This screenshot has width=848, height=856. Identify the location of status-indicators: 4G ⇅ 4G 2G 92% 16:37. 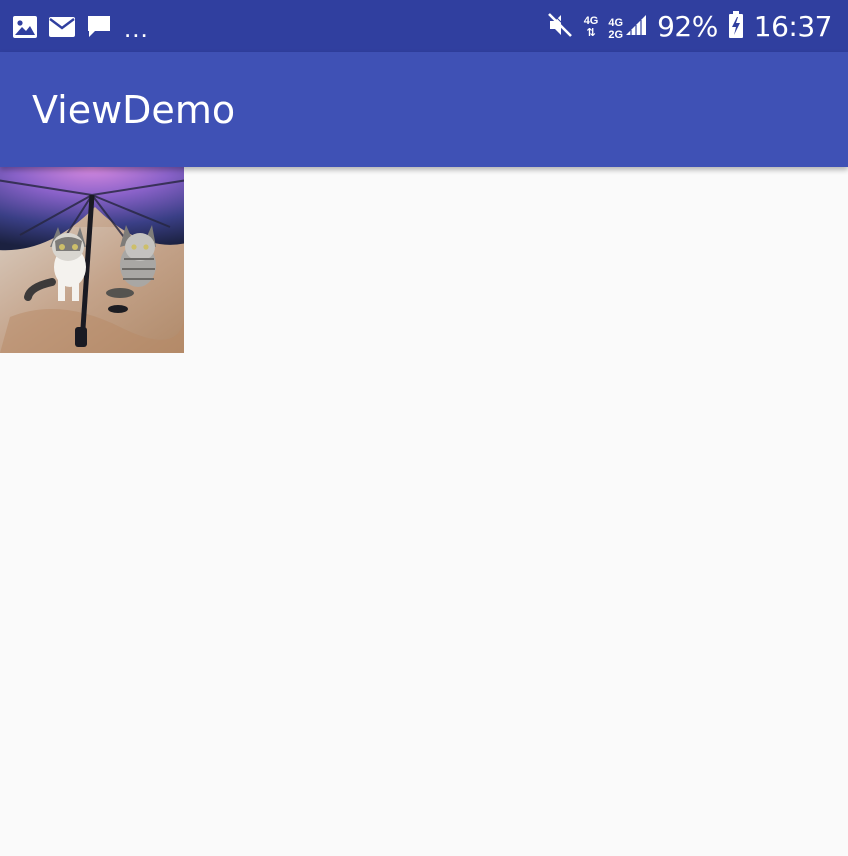
(689, 27).